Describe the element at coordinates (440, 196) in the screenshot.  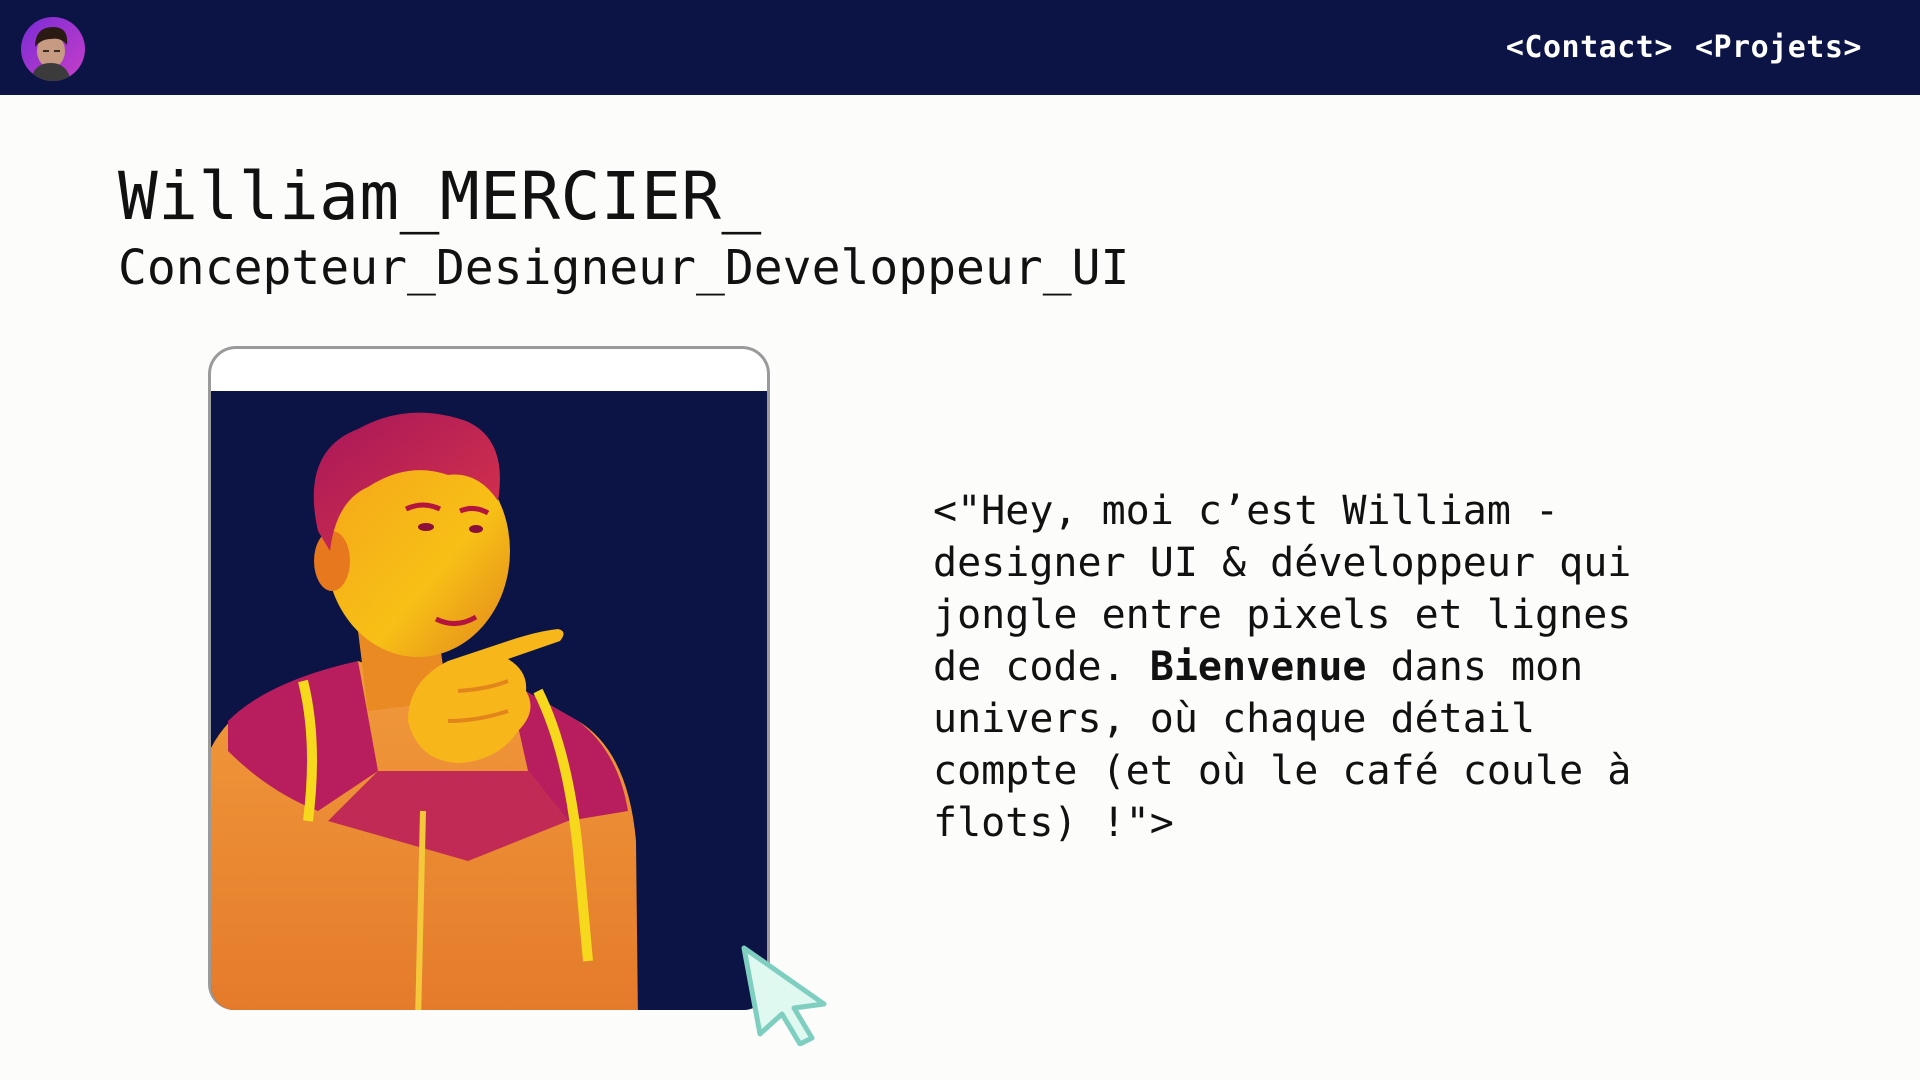
I see `page-title: William_MERCIER_` at that location.